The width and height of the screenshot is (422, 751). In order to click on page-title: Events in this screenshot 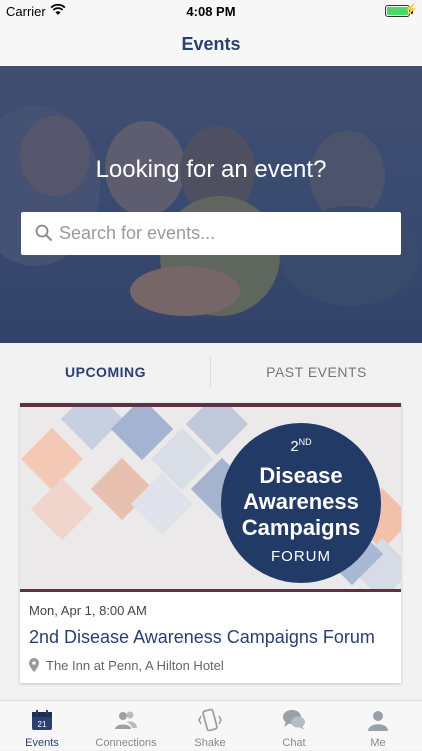, I will do `click(211, 44)`.